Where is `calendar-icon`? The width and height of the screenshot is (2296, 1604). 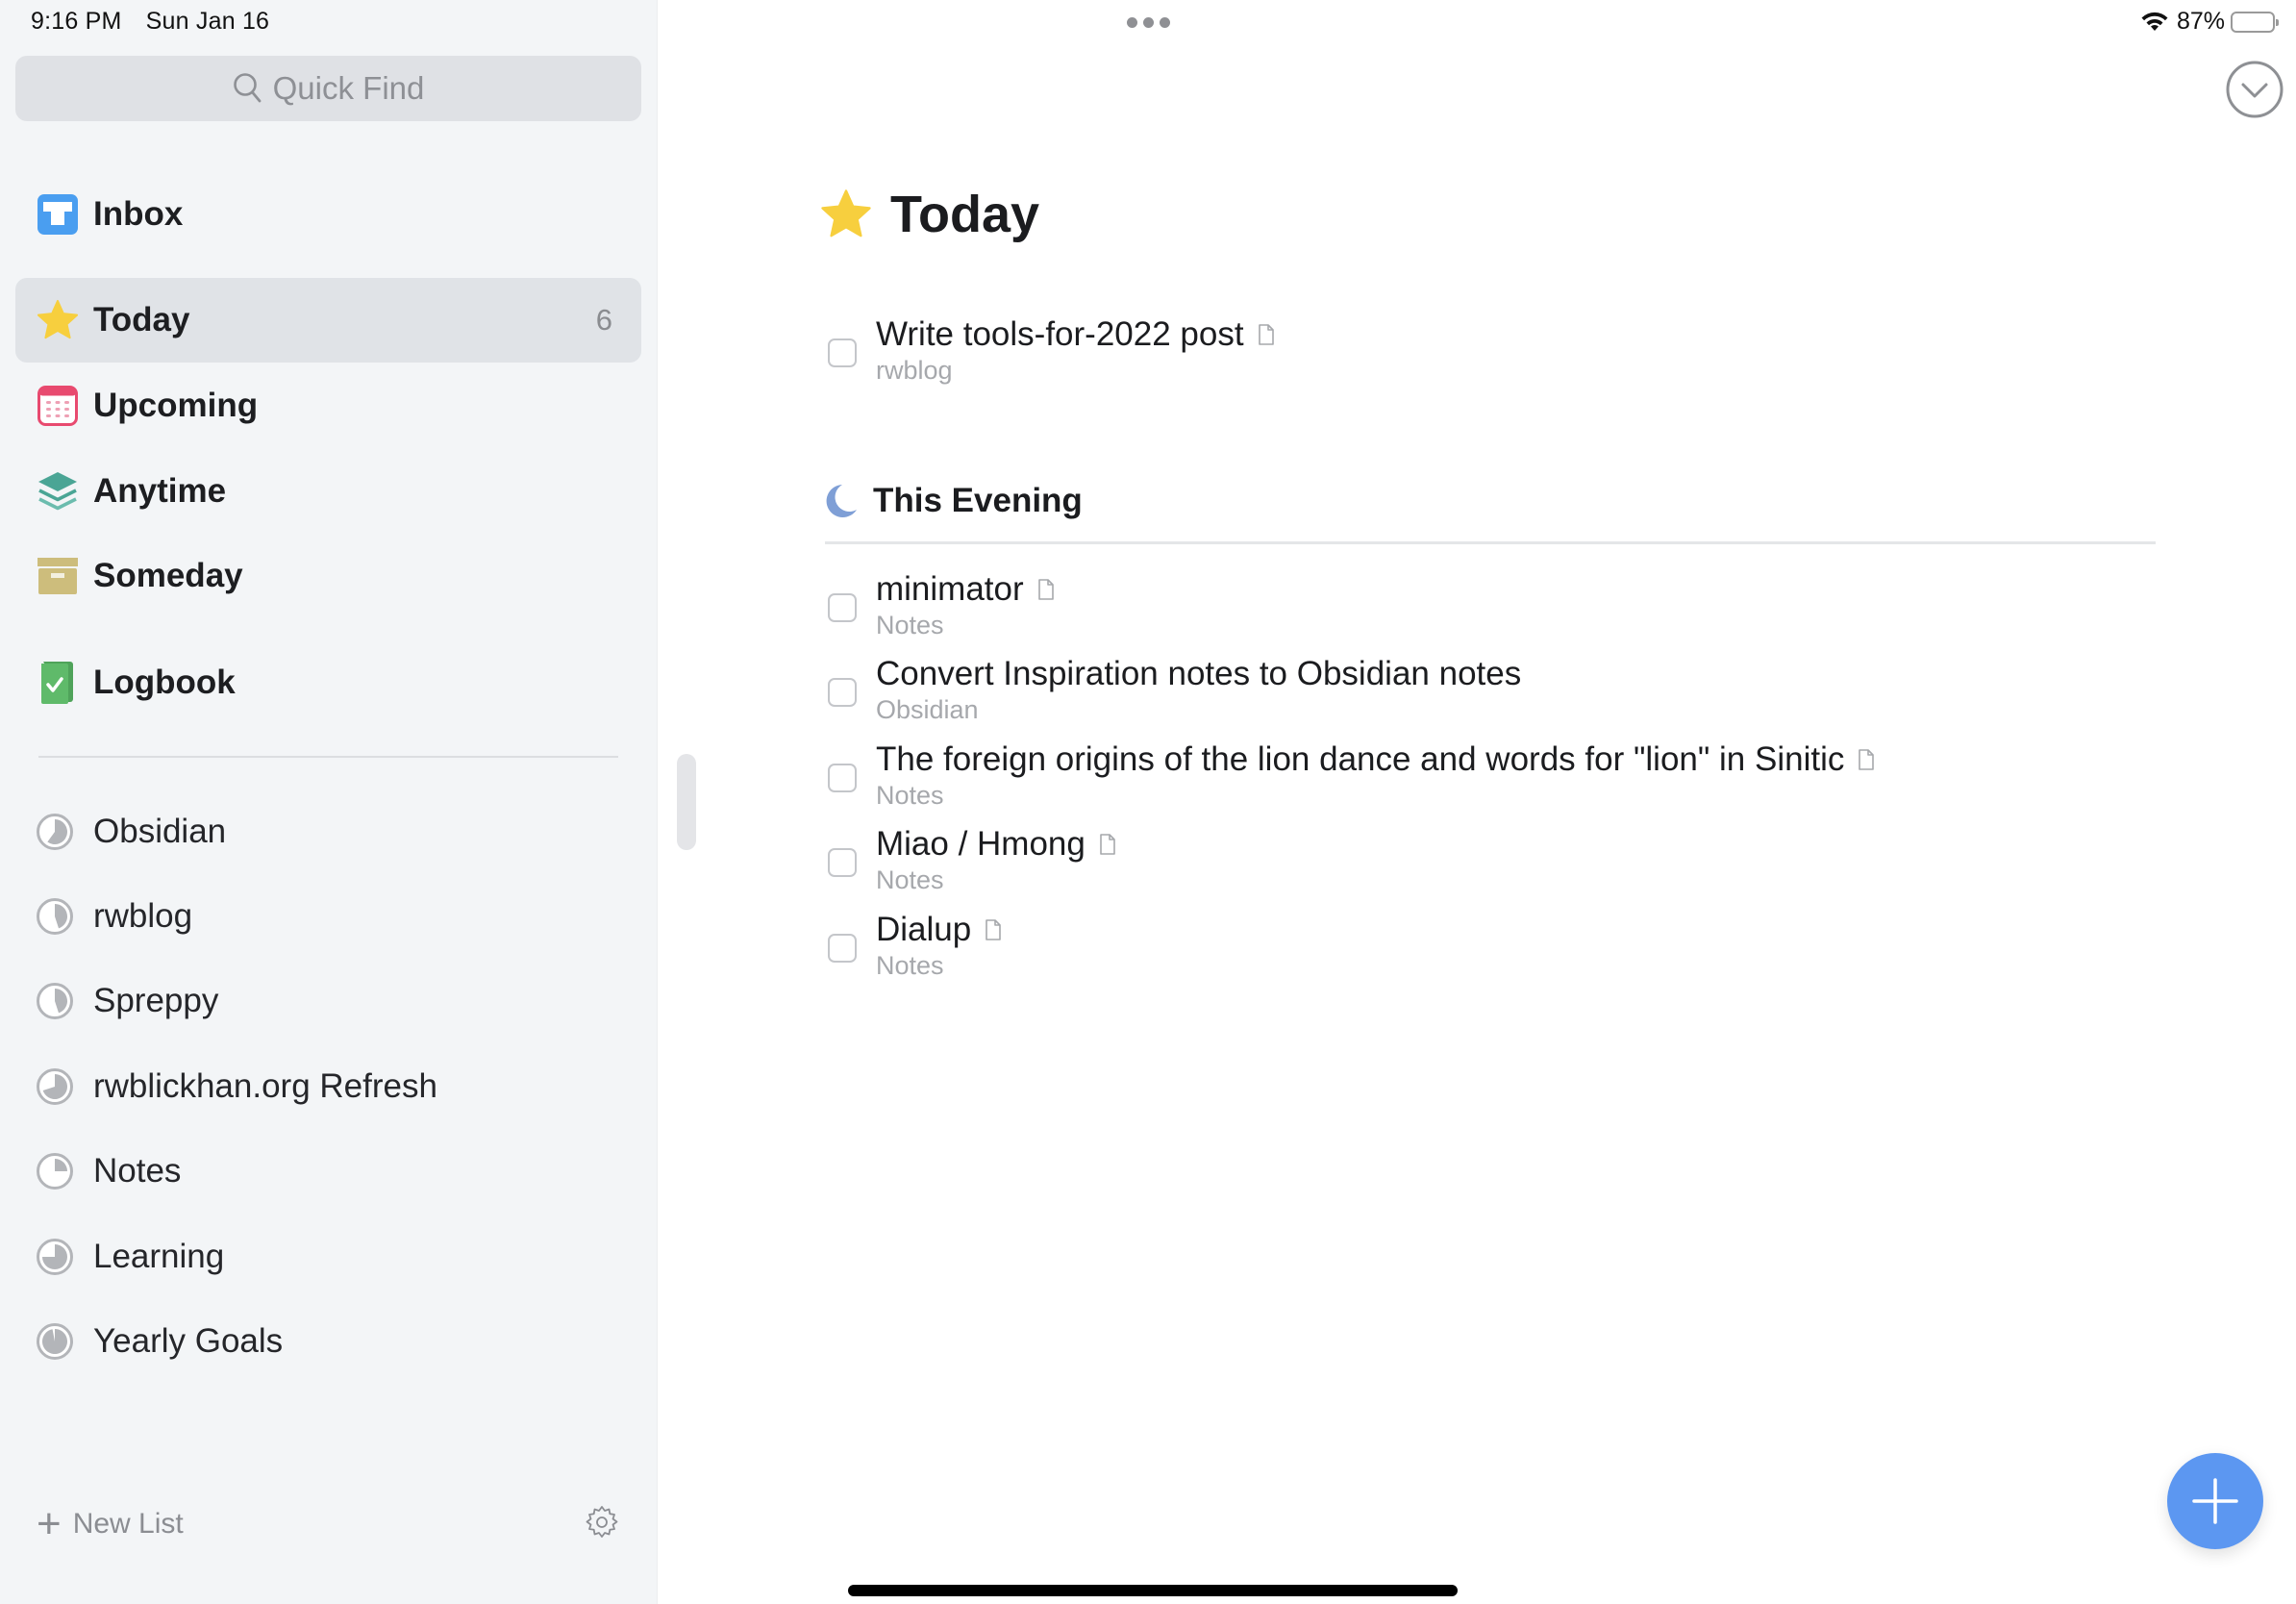
calendar-icon is located at coordinates (58, 406).